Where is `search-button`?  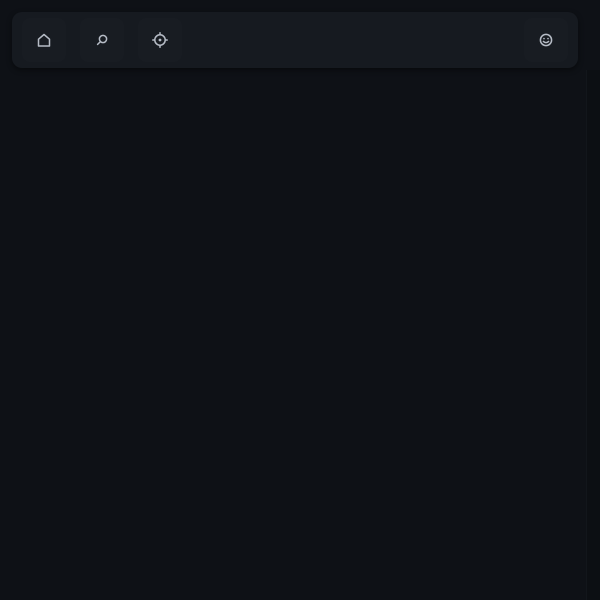 search-button is located at coordinates (102, 40).